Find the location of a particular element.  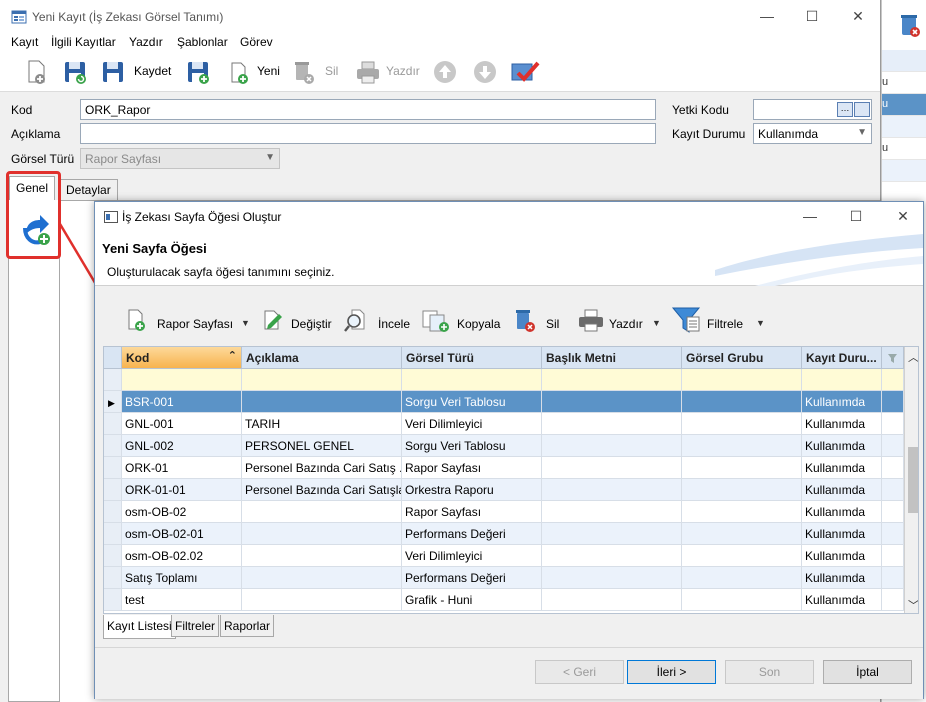

column-header-baslik-metni: Başlık Metni is located at coordinates (612, 358).